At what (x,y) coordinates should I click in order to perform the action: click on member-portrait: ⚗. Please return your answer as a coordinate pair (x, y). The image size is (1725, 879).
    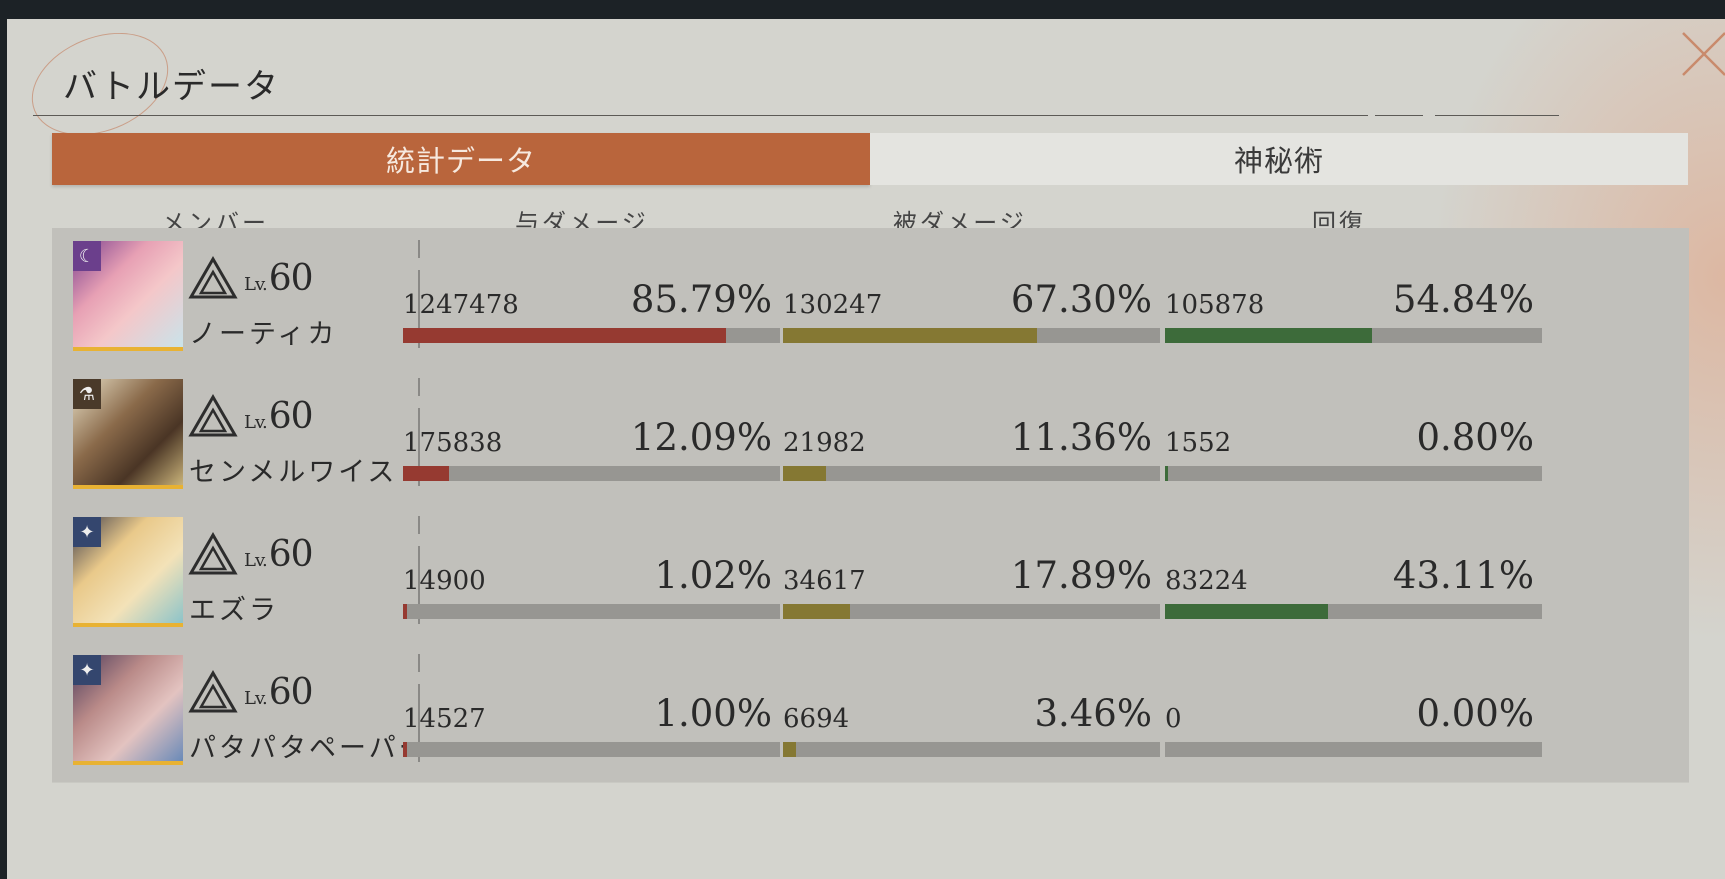
    Looking at the image, I should click on (128, 434).